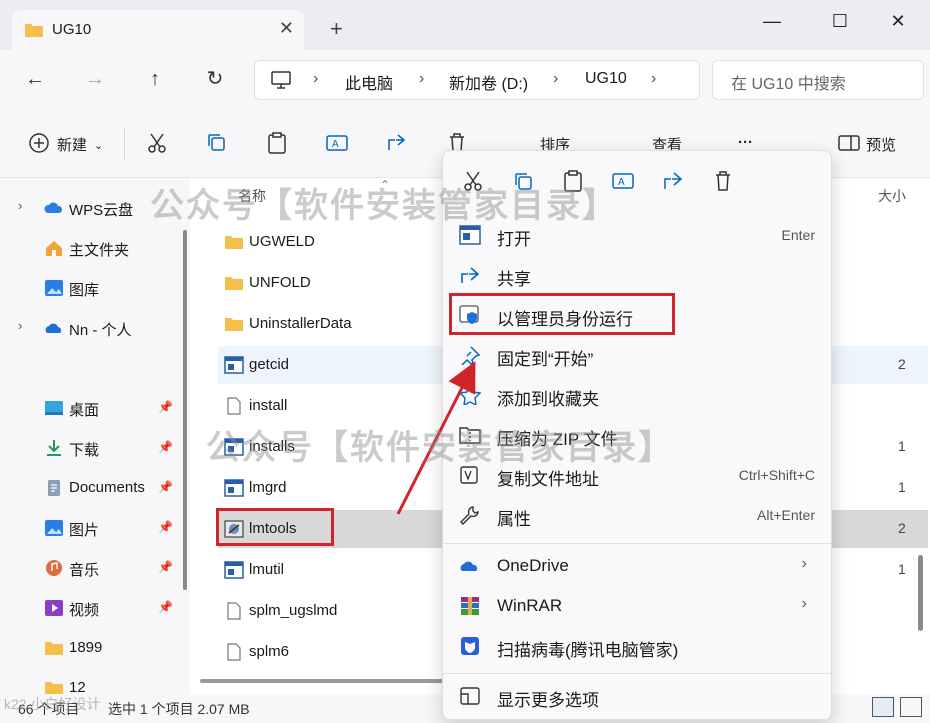 This screenshot has height=723, width=930. I want to click on menu-item-show-more-options: 显示更多选项, so click(638, 696).